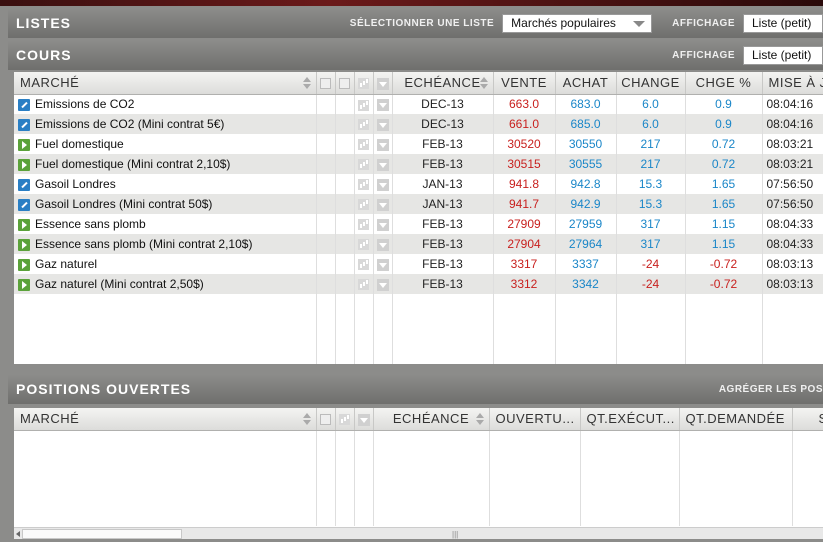  What do you see at coordinates (524, 184) in the screenshot?
I see `sell-price: 941.8` at bounding box center [524, 184].